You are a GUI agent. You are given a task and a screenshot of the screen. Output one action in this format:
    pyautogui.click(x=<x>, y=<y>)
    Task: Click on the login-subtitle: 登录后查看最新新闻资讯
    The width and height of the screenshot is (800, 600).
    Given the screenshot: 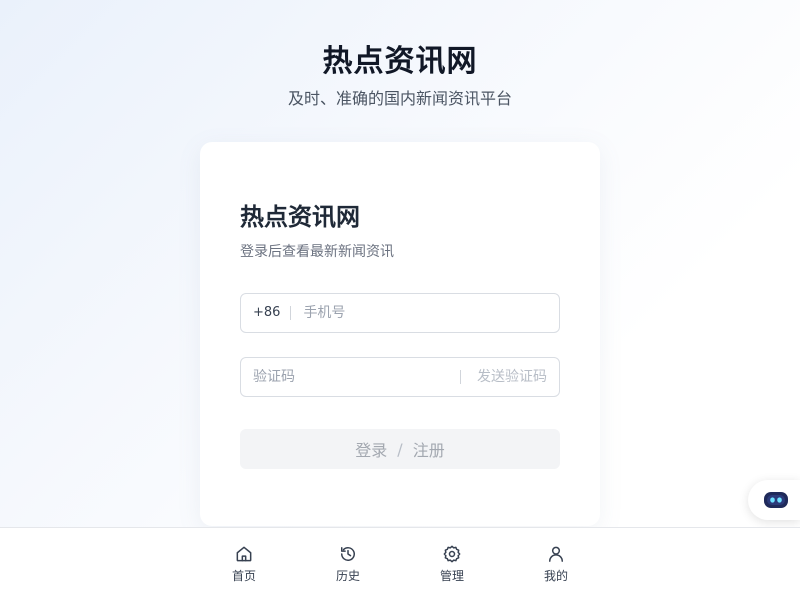 What is the action you would take?
    pyautogui.click(x=317, y=252)
    